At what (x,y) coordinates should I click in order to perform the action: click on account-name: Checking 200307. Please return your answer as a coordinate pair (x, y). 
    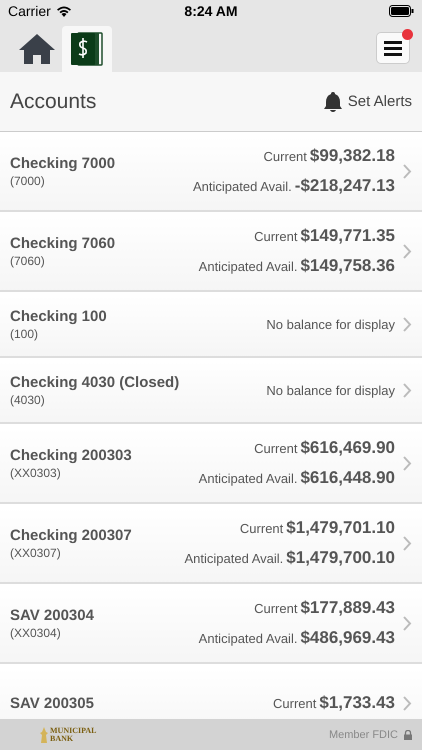
    Looking at the image, I should click on (71, 535).